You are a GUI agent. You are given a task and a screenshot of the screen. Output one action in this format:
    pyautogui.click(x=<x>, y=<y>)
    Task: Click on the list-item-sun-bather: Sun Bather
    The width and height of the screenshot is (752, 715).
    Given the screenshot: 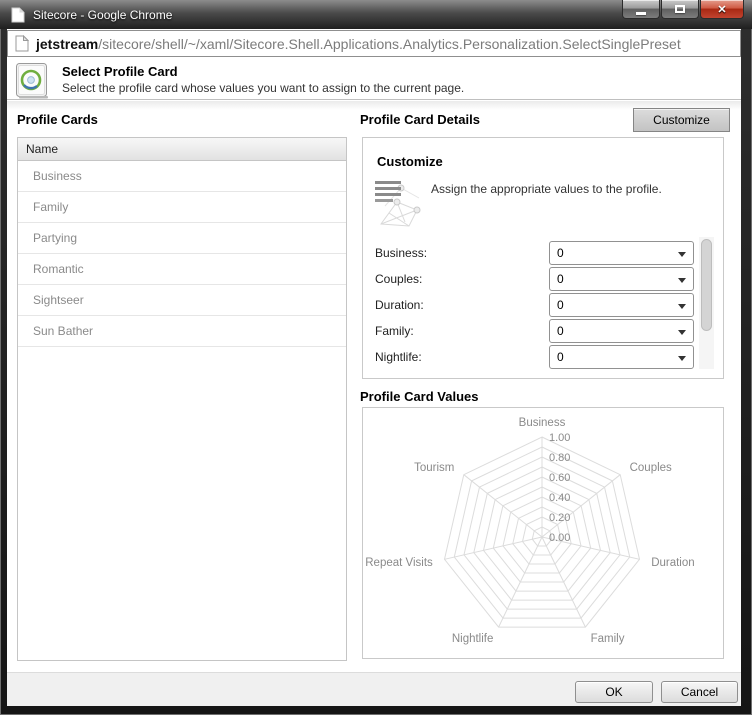 What is the action you would take?
    pyautogui.click(x=182, y=331)
    